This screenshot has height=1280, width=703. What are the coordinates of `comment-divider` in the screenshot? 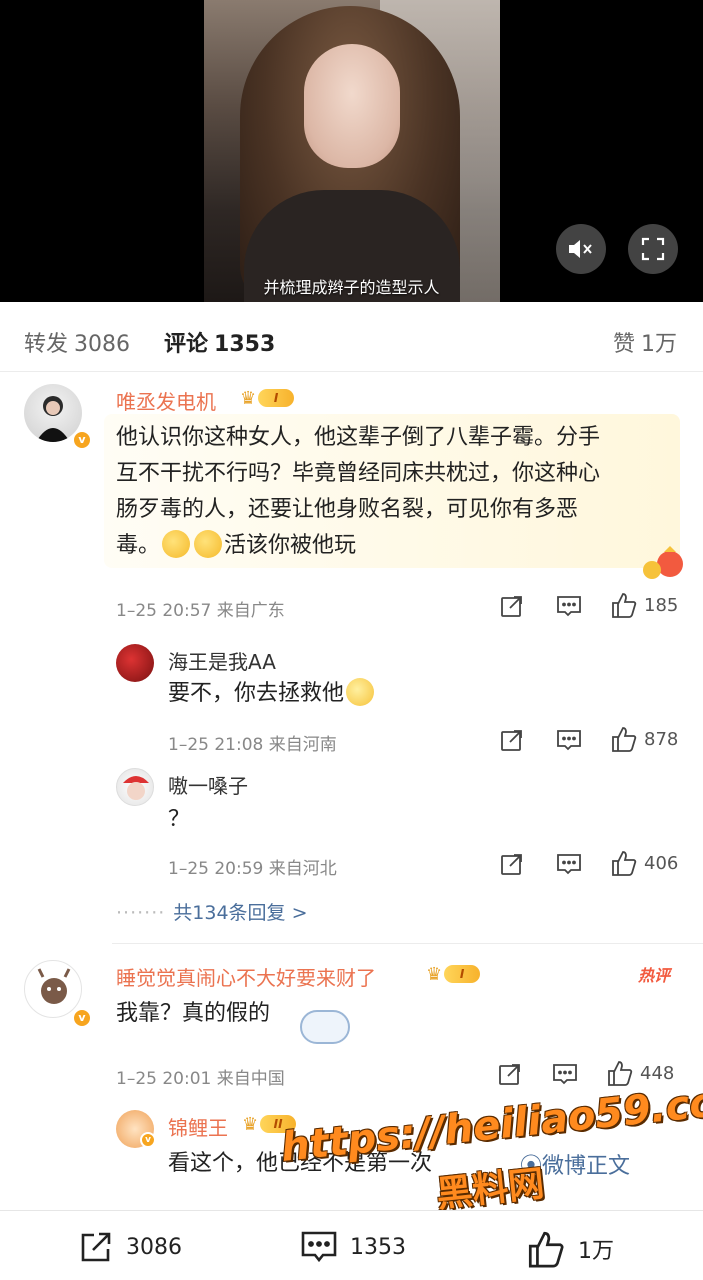 It's located at (407, 943).